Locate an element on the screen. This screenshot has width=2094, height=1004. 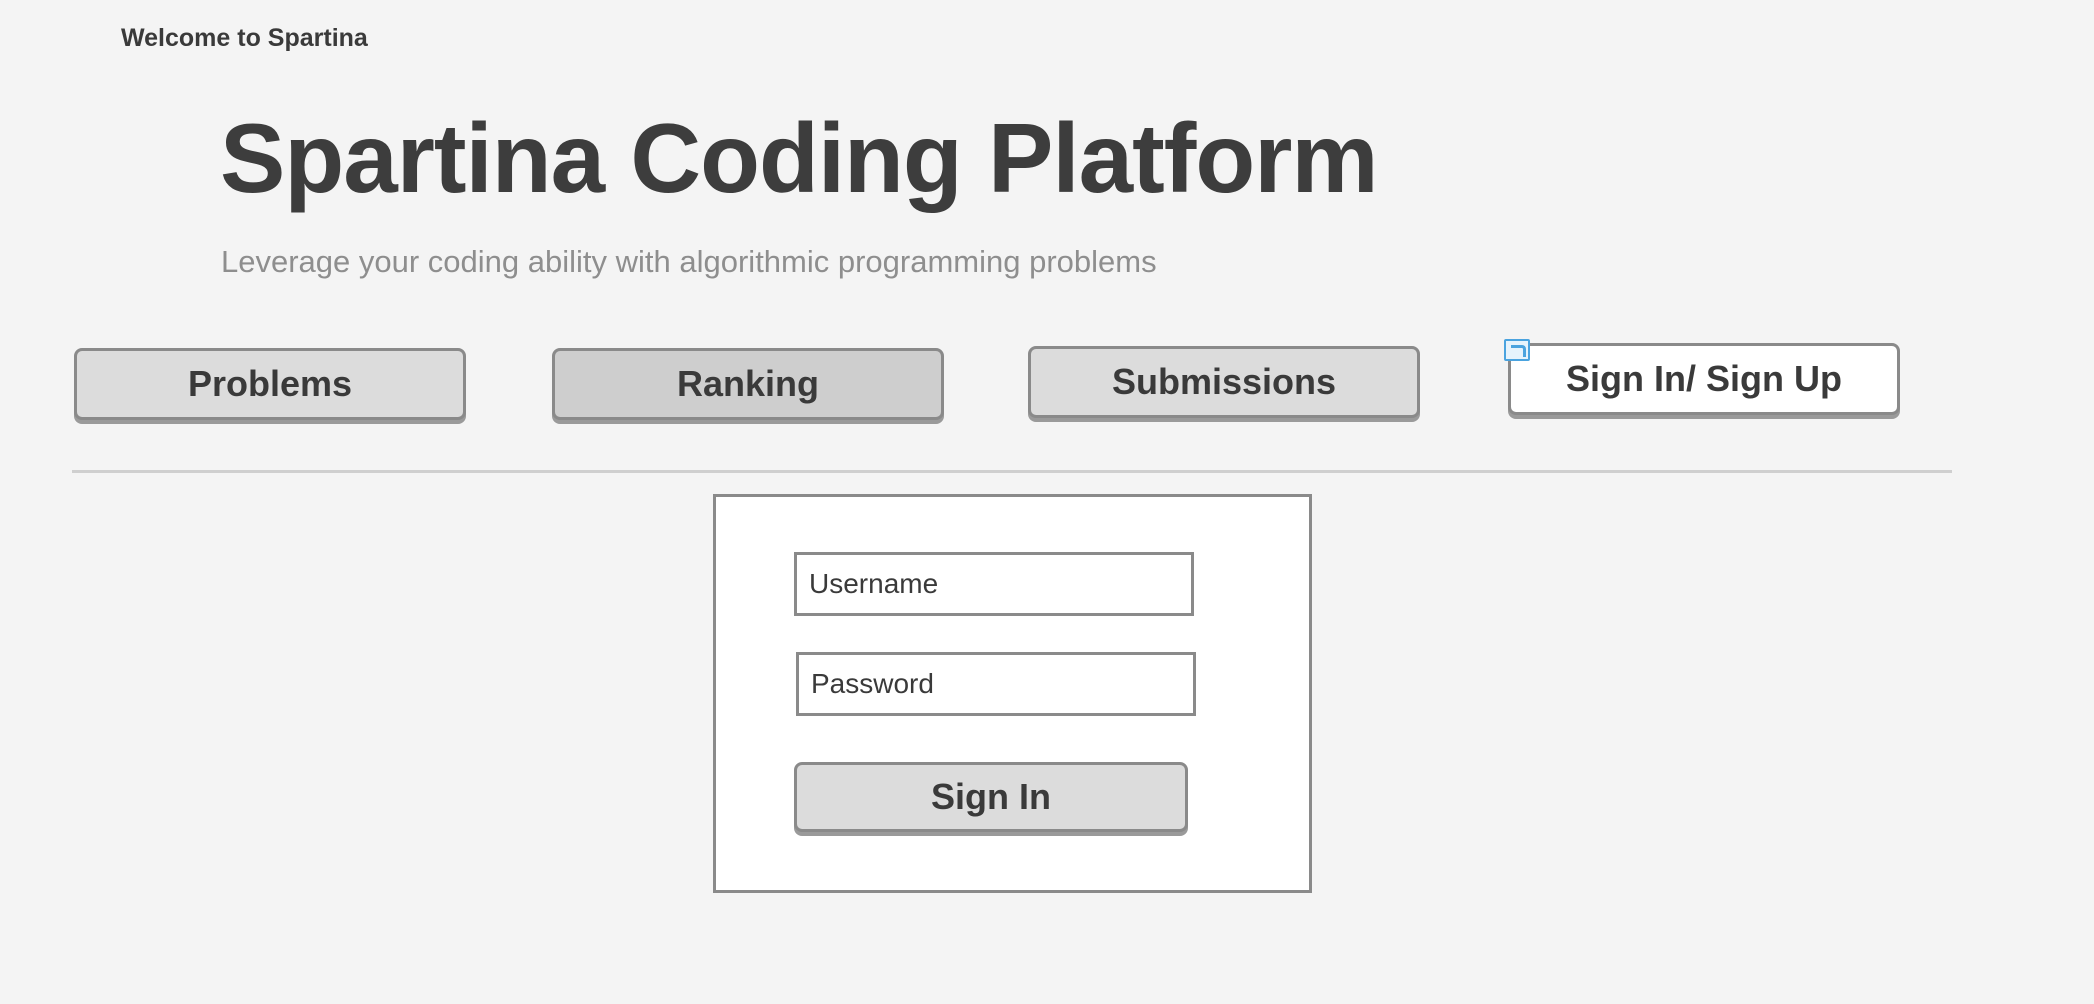
page-title: Spartina Coding Platform is located at coordinates (799, 158).